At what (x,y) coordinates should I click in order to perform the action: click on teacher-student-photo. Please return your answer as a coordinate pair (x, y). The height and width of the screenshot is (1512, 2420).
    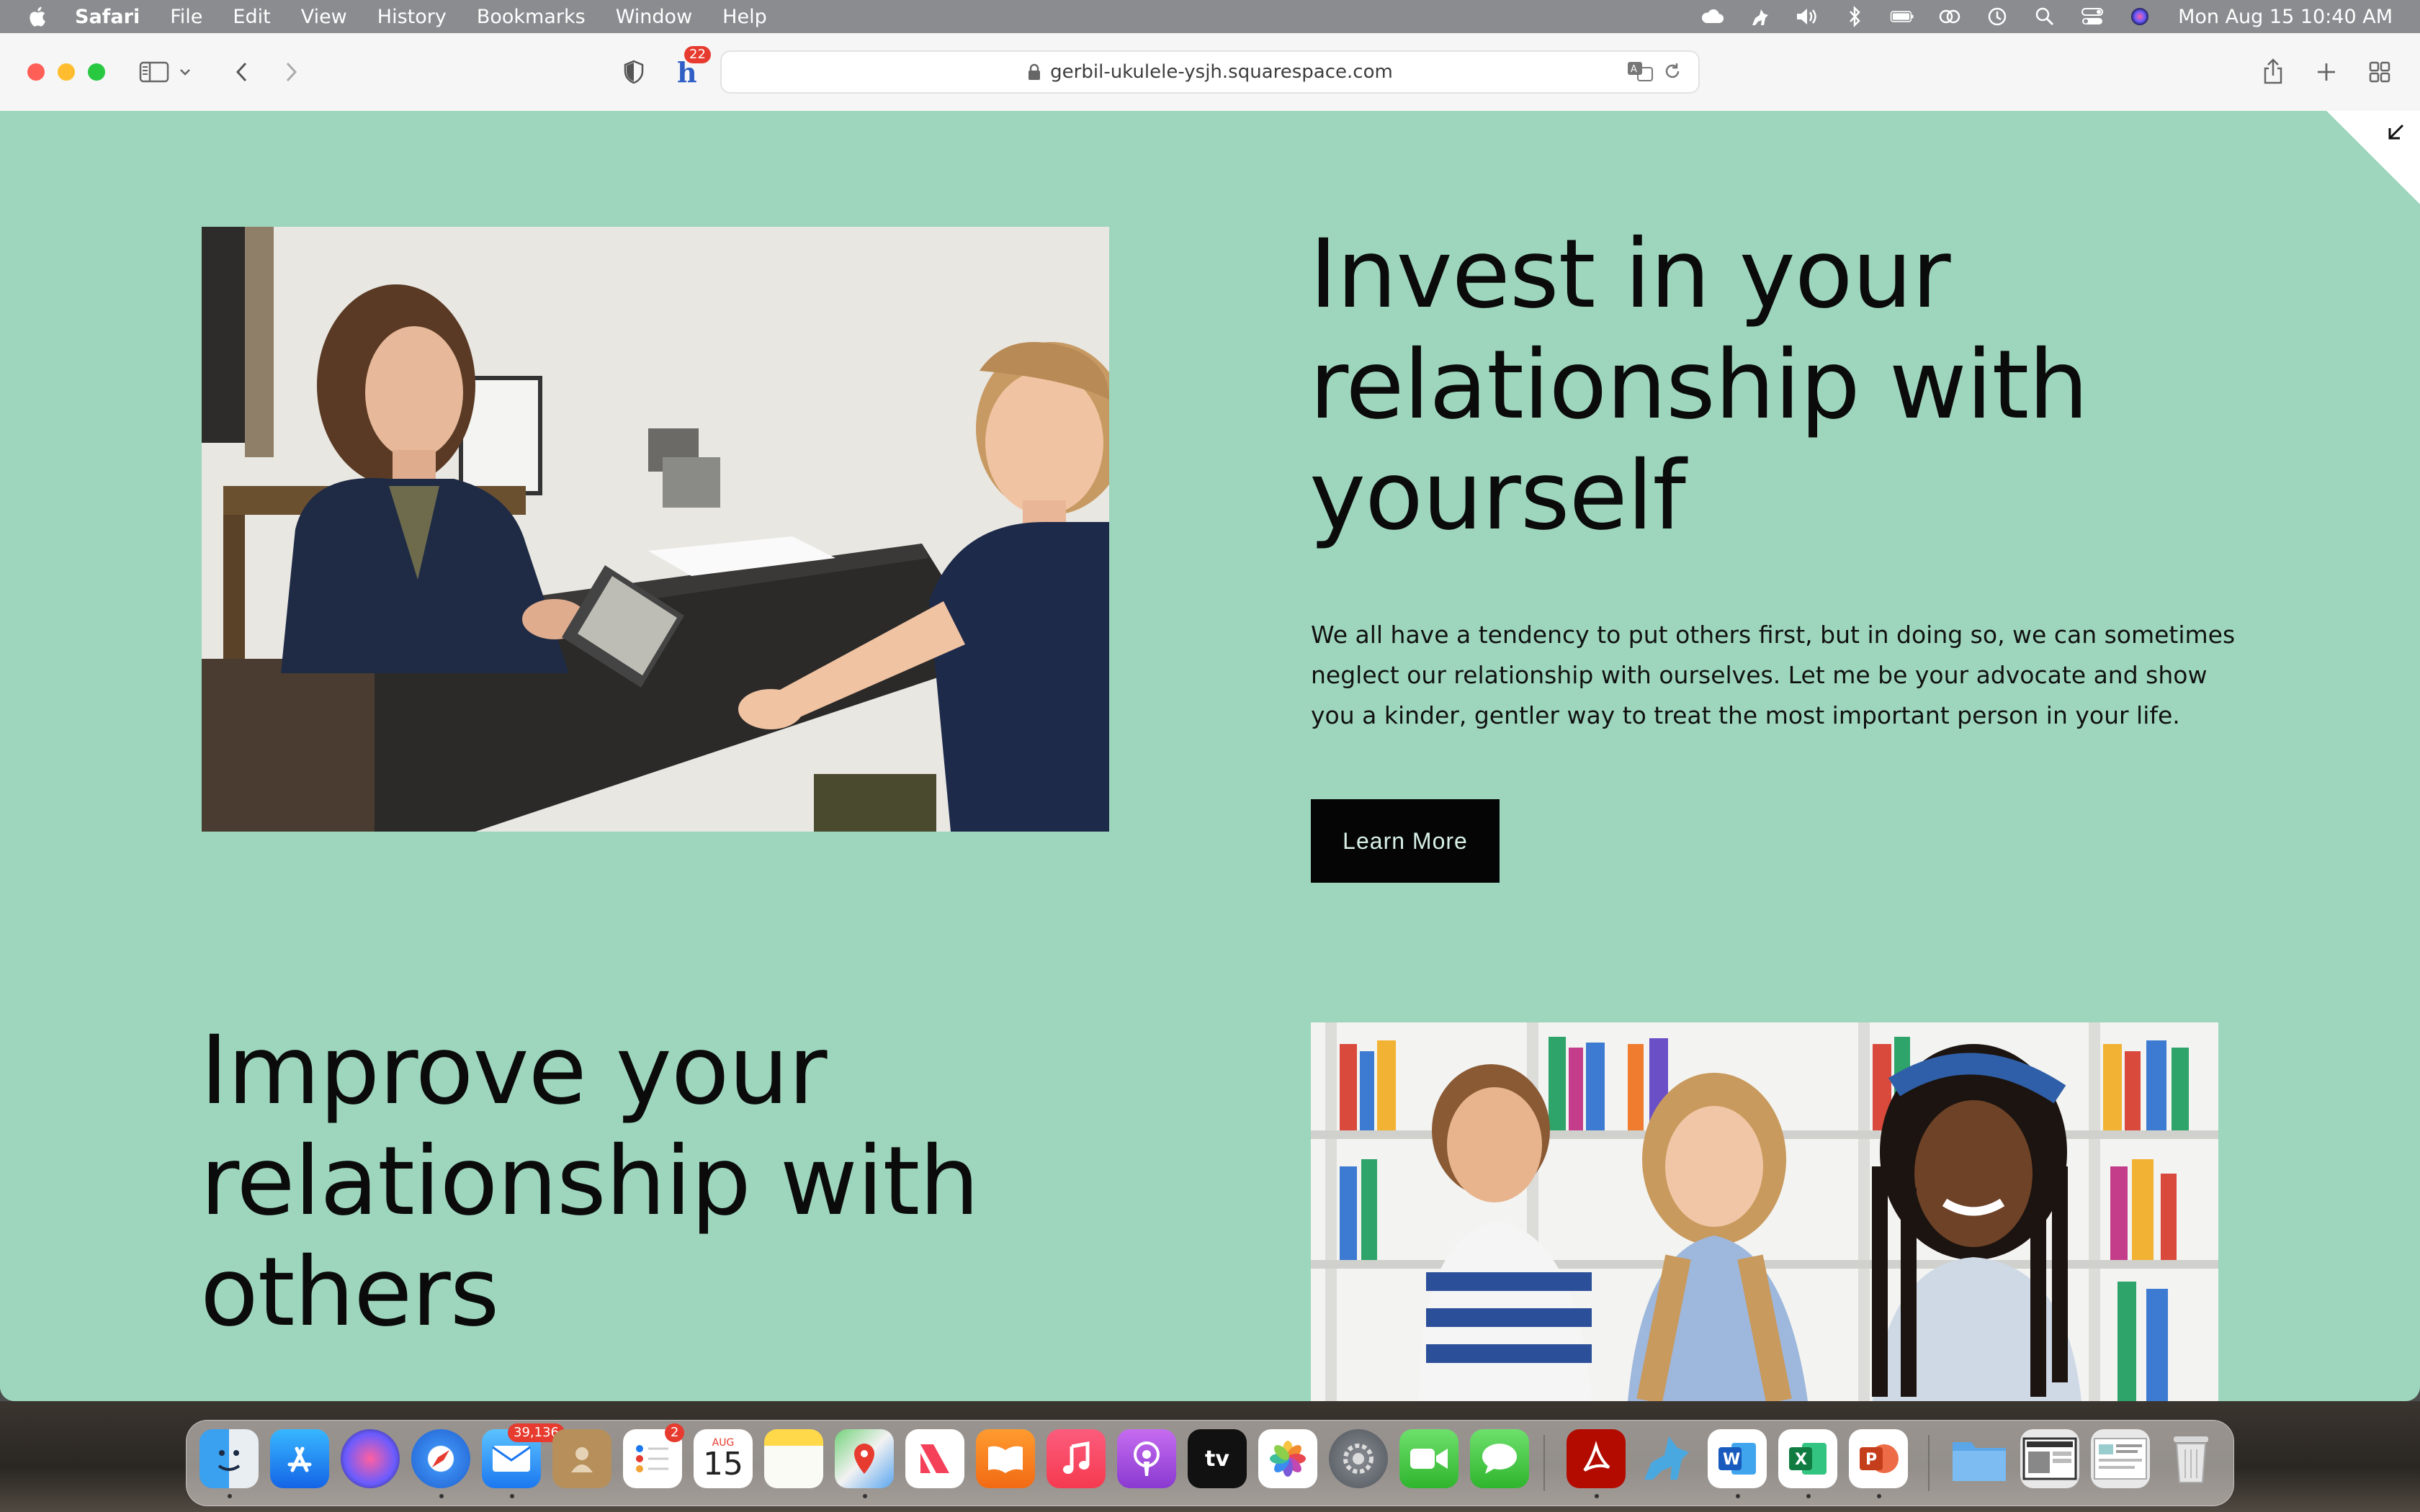
    Looking at the image, I should click on (655, 529).